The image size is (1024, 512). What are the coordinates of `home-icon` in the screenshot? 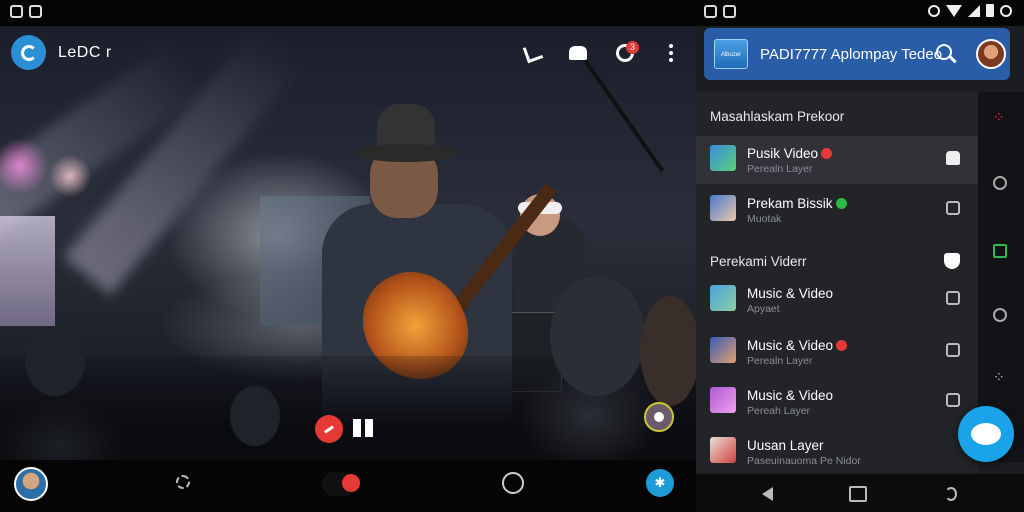 It's located at (858, 494).